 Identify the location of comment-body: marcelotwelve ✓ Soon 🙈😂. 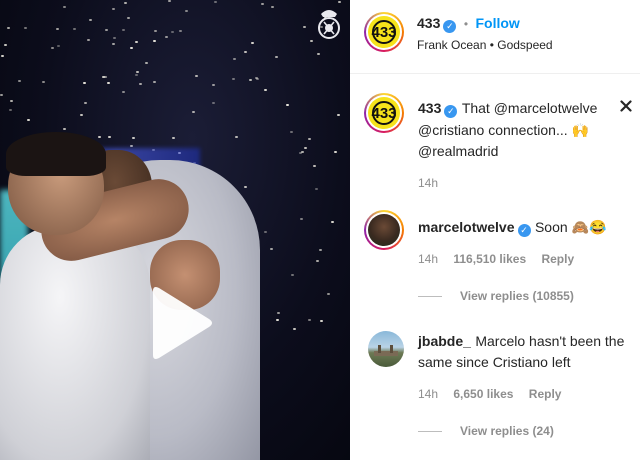
(512, 228).